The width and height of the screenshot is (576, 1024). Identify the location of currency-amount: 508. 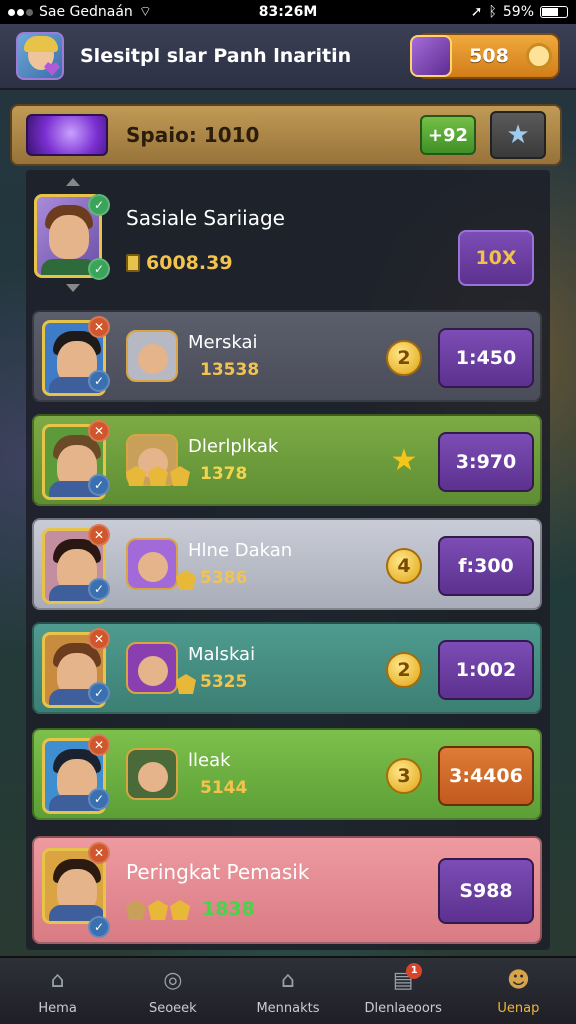
(489, 56).